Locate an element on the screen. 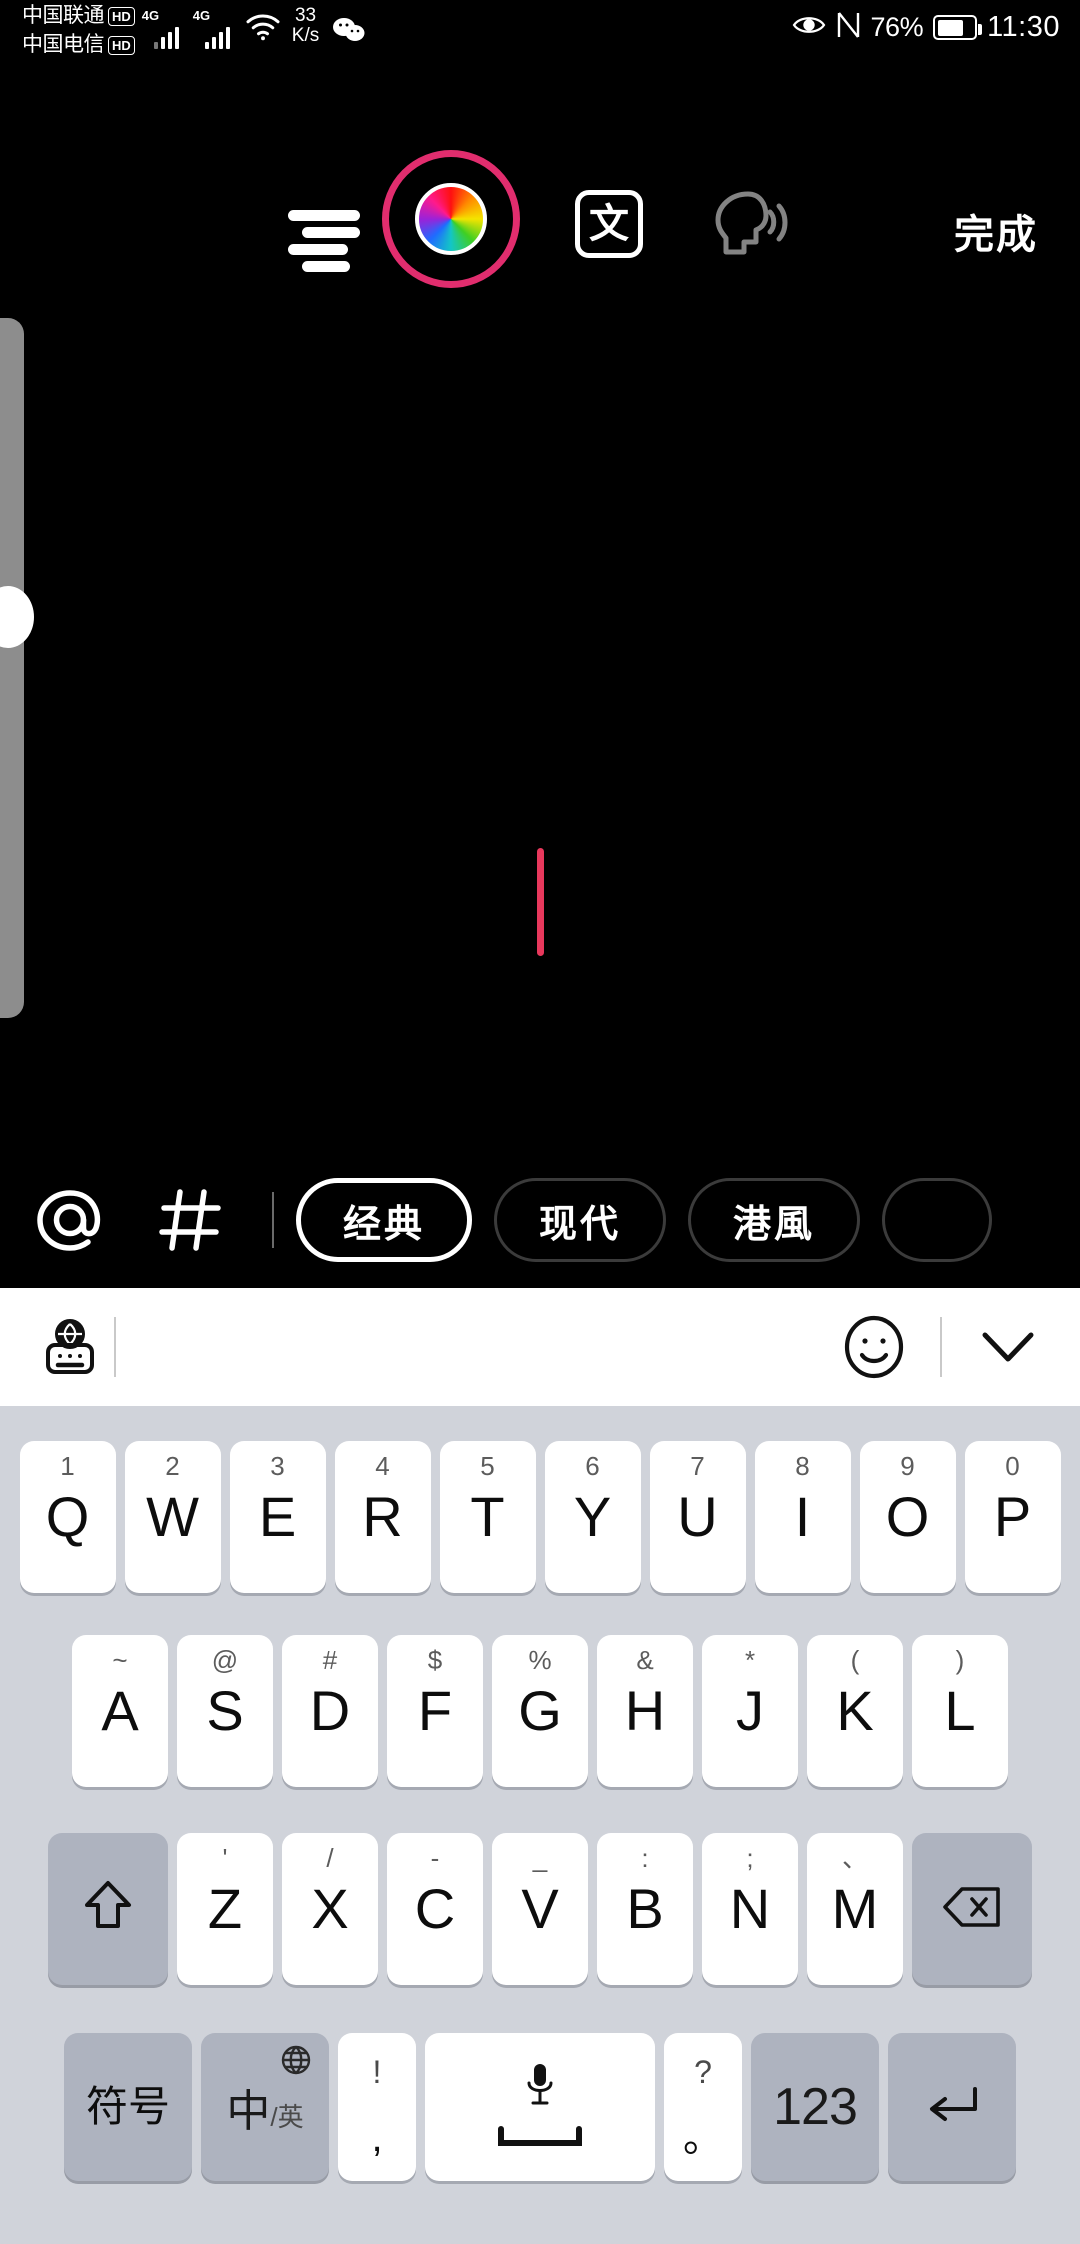 The image size is (1080, 2244). keyboard-row-2: ~ A @ S # D $ F % G & H * J (K ) L is located at coordinates (540, 1711).